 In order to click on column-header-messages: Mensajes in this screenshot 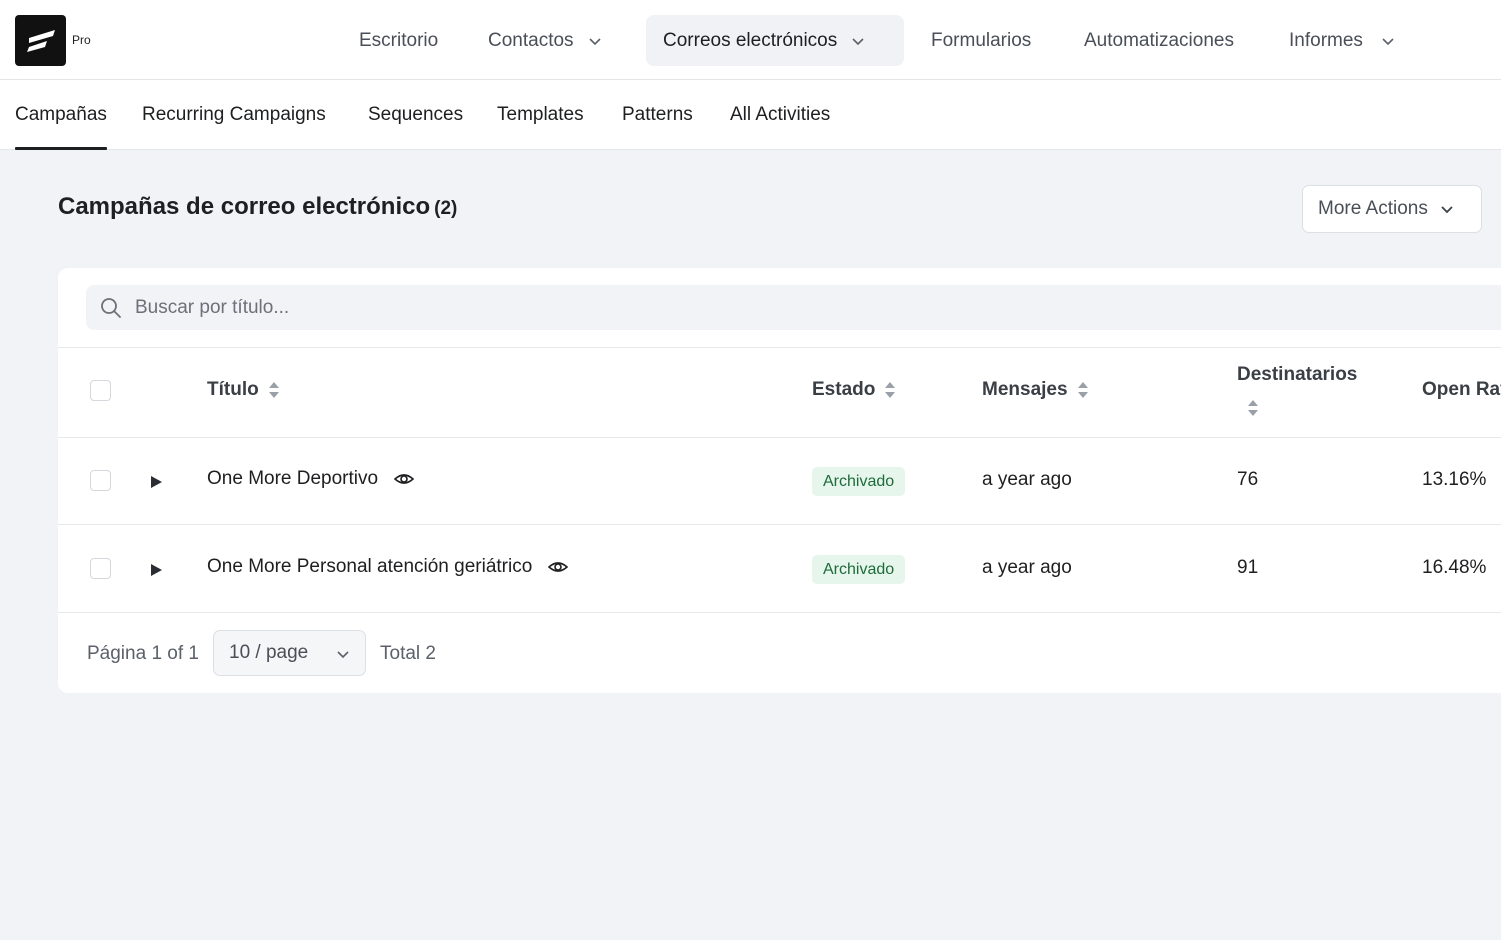, I will do `click(1035, 390)`.